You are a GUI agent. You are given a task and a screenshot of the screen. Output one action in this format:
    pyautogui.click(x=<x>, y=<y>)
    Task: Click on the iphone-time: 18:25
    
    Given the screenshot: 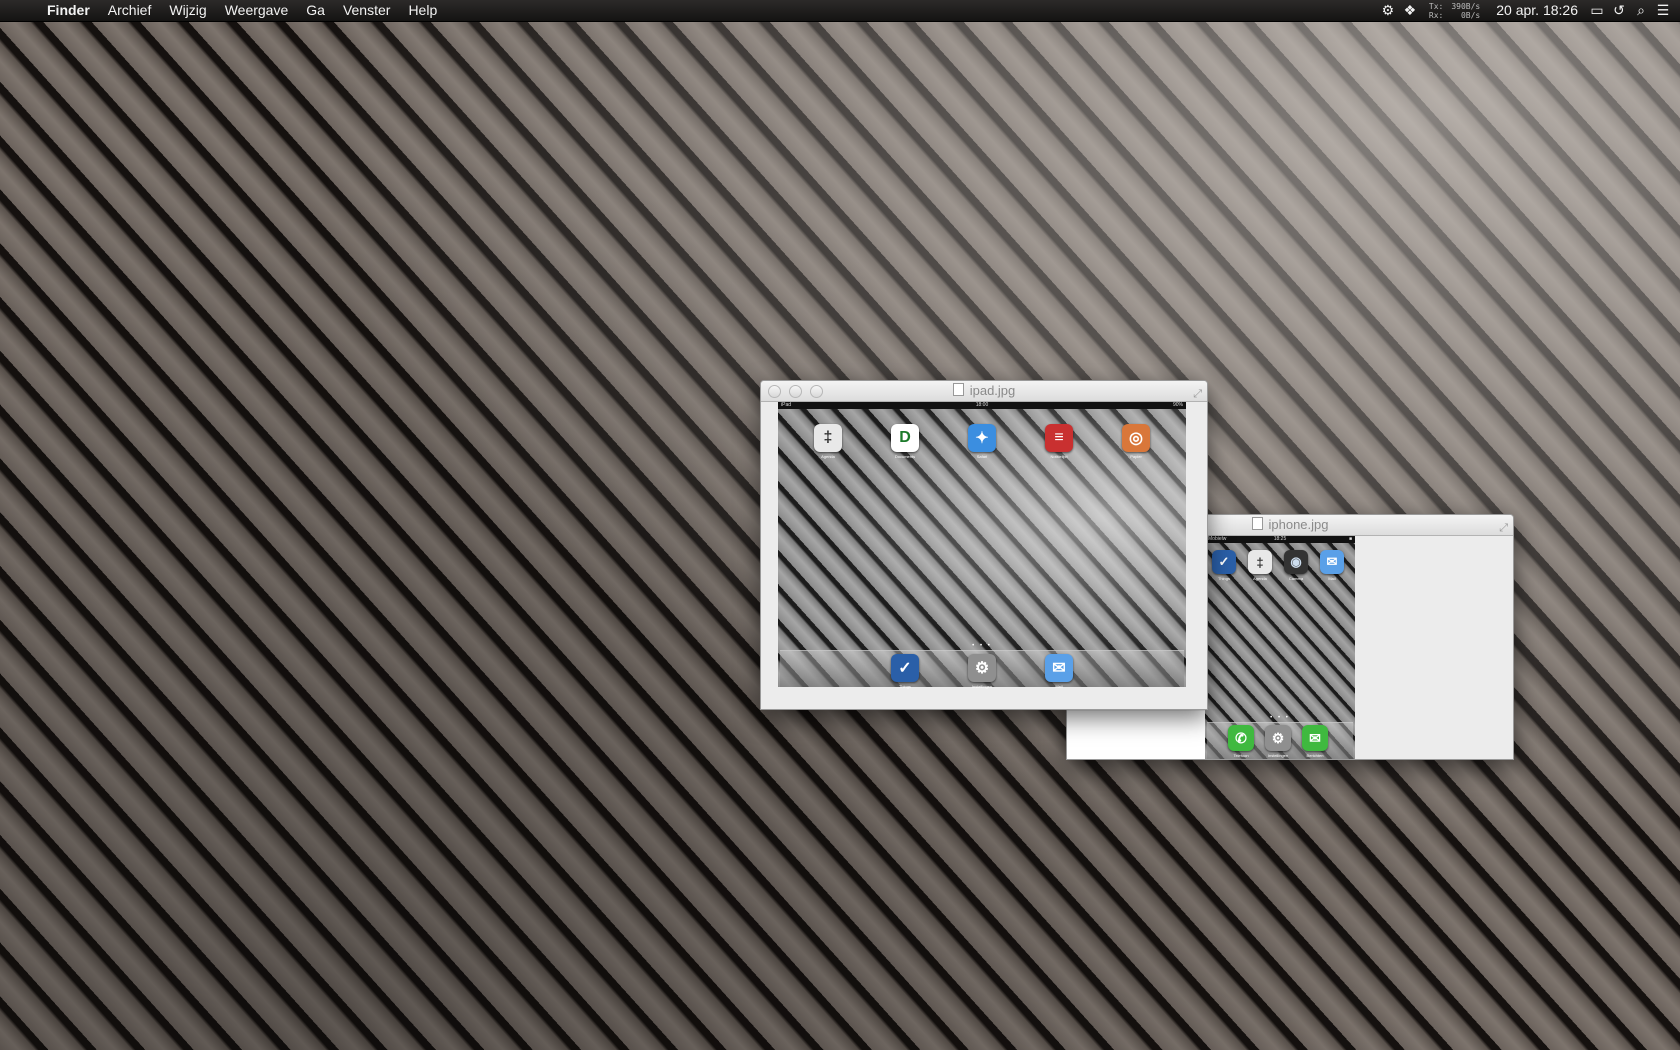 What is the action you would take?
    pyautogui.click(x=1280, y=539)
    